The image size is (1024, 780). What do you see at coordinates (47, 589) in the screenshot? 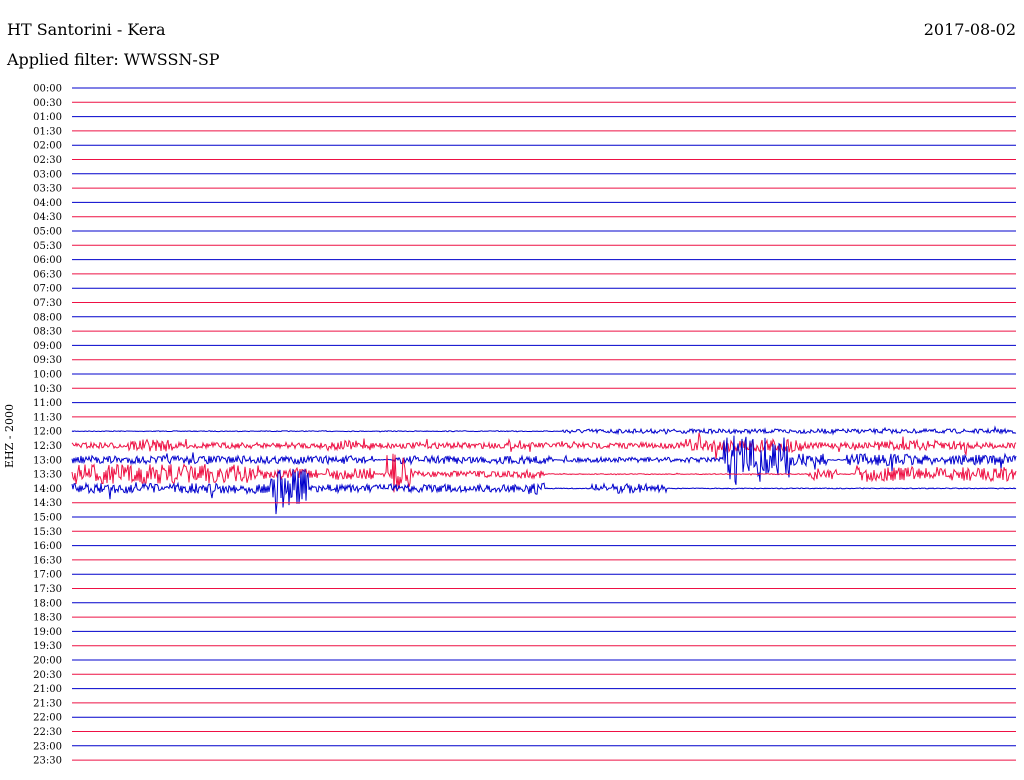
I see `time-label: 17:30` at bounding box center [47, 589].